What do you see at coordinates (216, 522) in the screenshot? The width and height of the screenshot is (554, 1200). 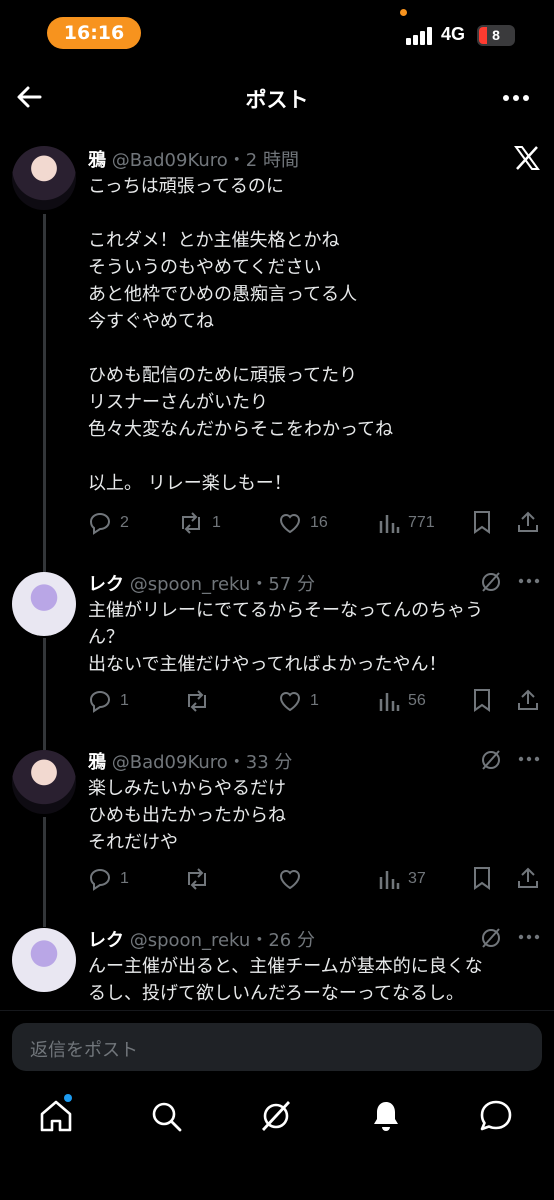 I see `repost-count: 1` at bounding box center [216, 522].